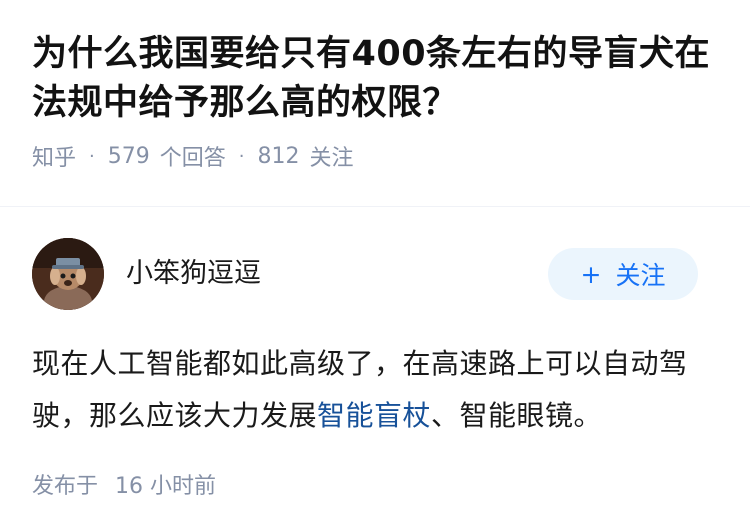 The height and width of the screenshot is (532, 750). I want to click on source-label: 知乎, so click(54, 156).